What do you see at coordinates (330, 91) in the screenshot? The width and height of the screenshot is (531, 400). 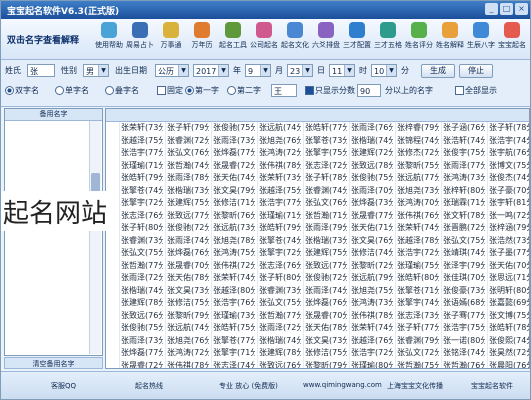 I see `score-checkbox: 只显示分数` at bounding box center [330, 91].